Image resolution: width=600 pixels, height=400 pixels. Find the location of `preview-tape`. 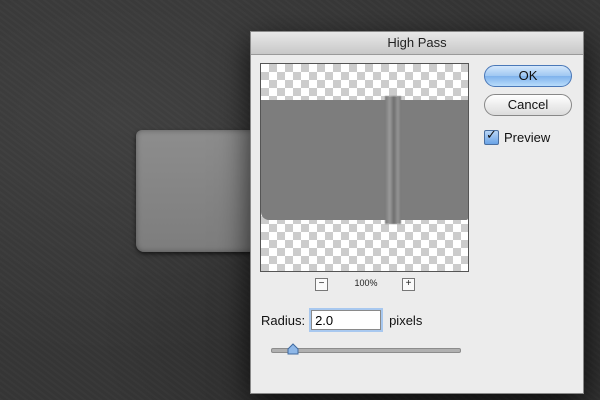

preview-tape is located at coordinates (364, 160).